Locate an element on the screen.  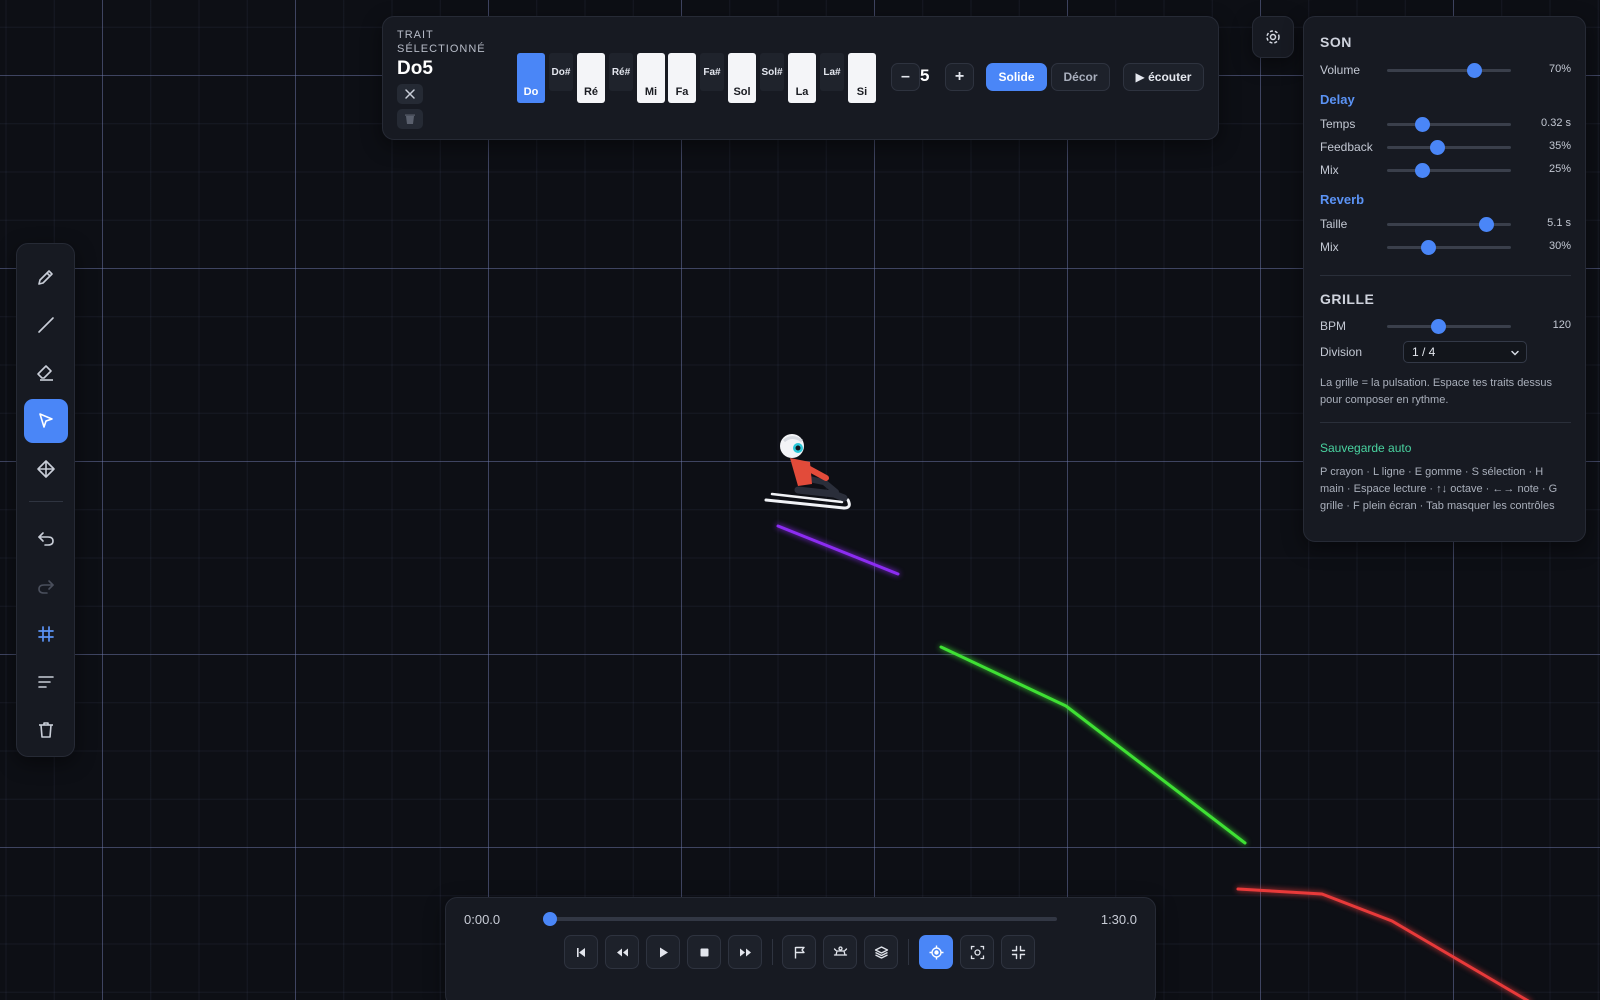
pencil-tool-button is located at coordinates (46, 277).